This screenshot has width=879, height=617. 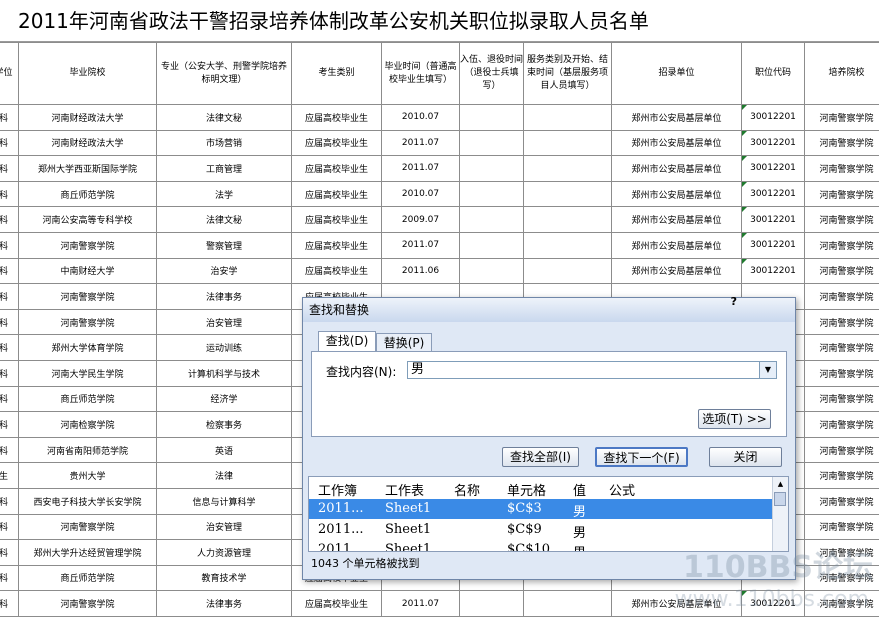 What do you see at coordinates (549, 310) in the screenshot?
I see `dialog-title-bar: 查找和替换` at bounding box center [549, 310].